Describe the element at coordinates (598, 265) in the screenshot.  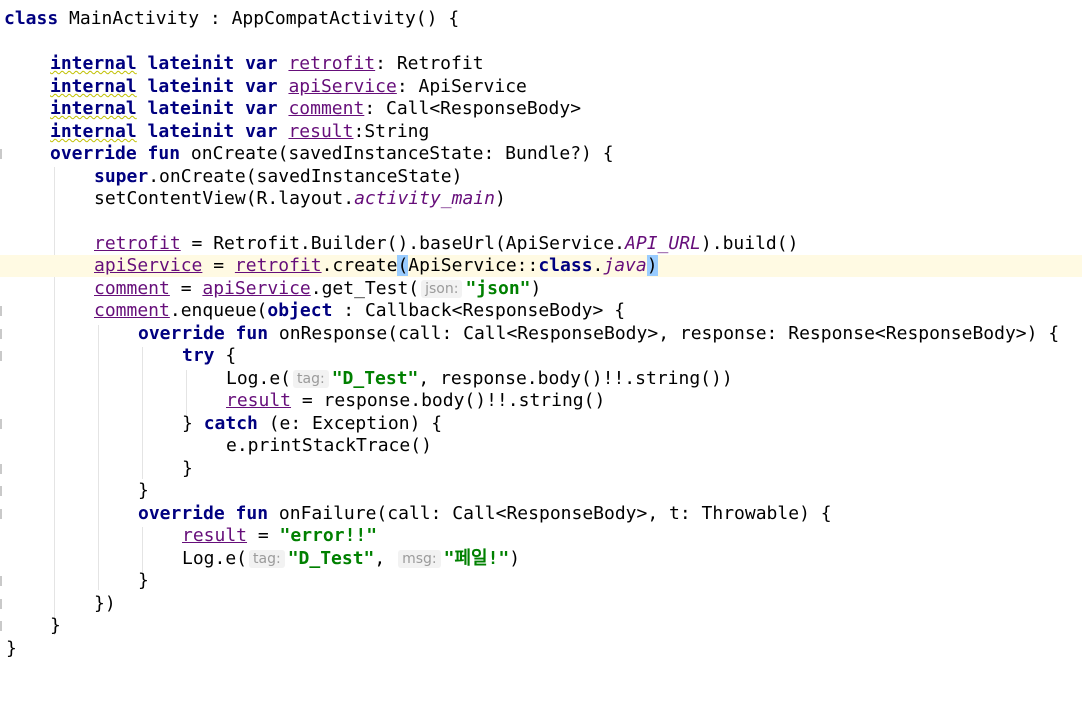
I see `code-text: .` at that location.